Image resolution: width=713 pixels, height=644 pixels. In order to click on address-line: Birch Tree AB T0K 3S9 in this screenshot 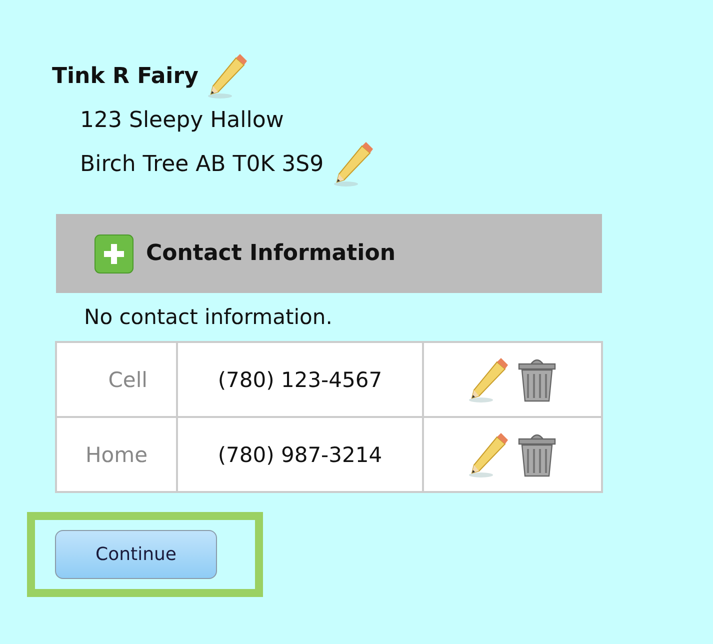, I will do `click(202, 164)`.